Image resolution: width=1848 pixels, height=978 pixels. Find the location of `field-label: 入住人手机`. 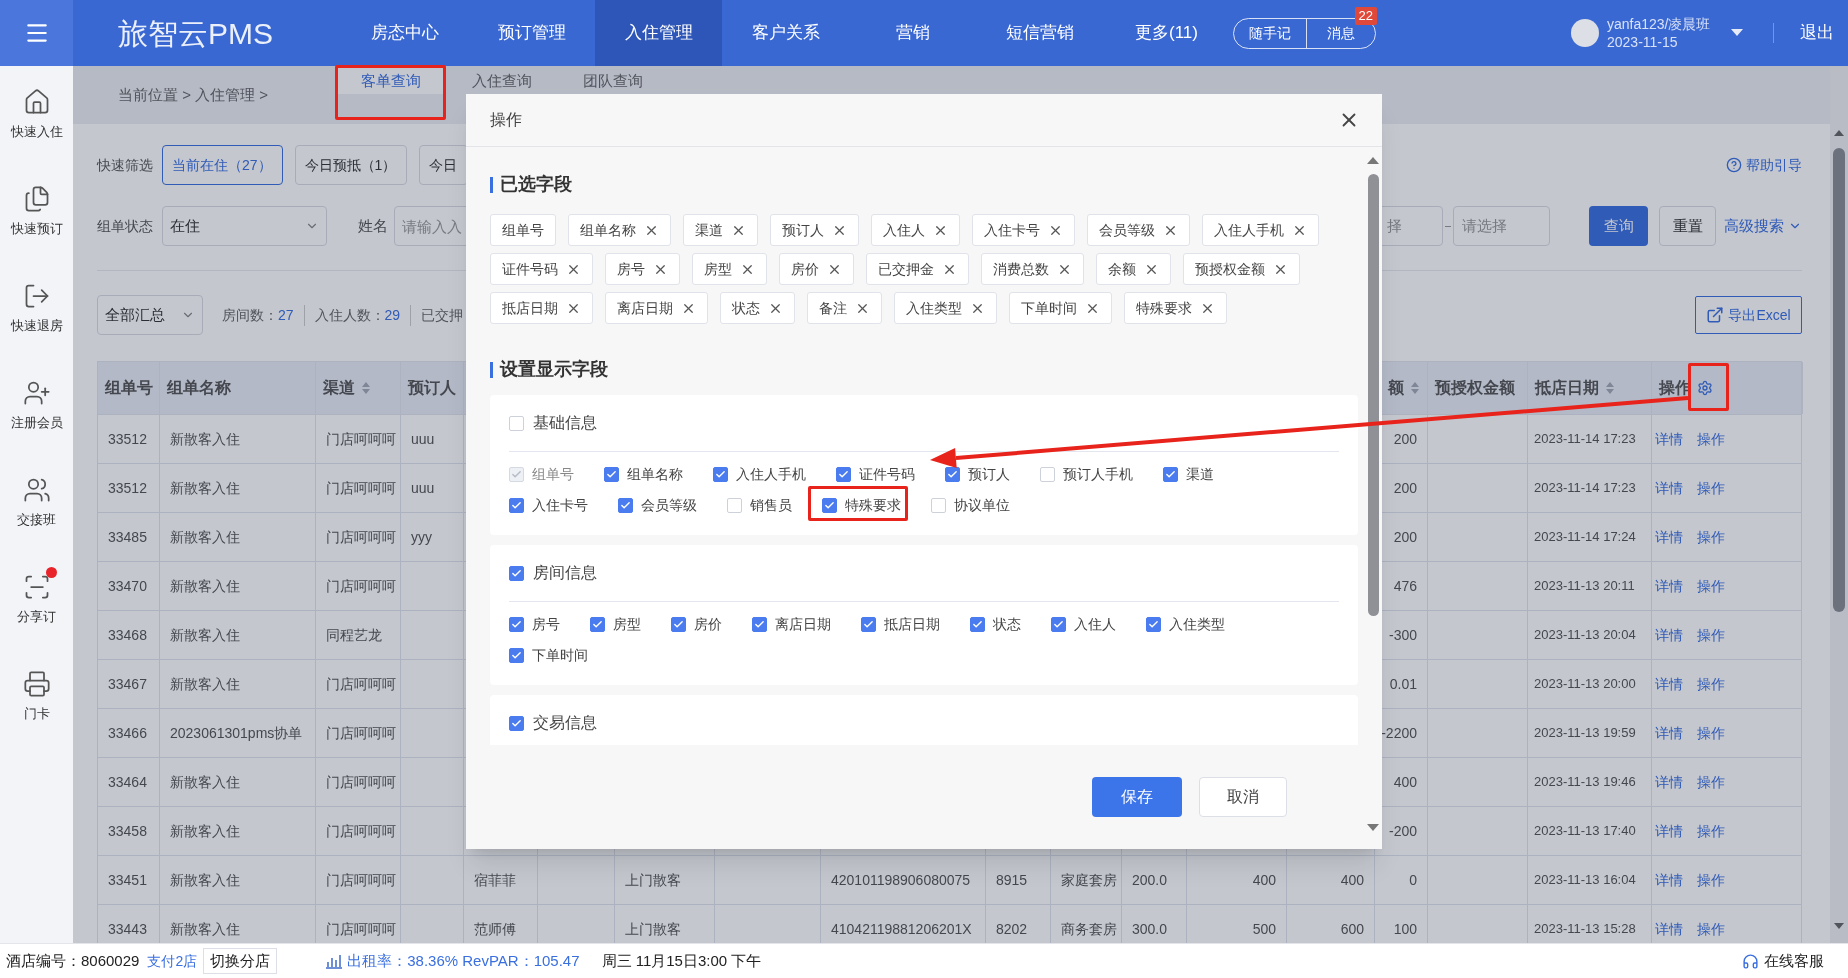

field-label: 入住人手机 is located at coordinates (771, 474).